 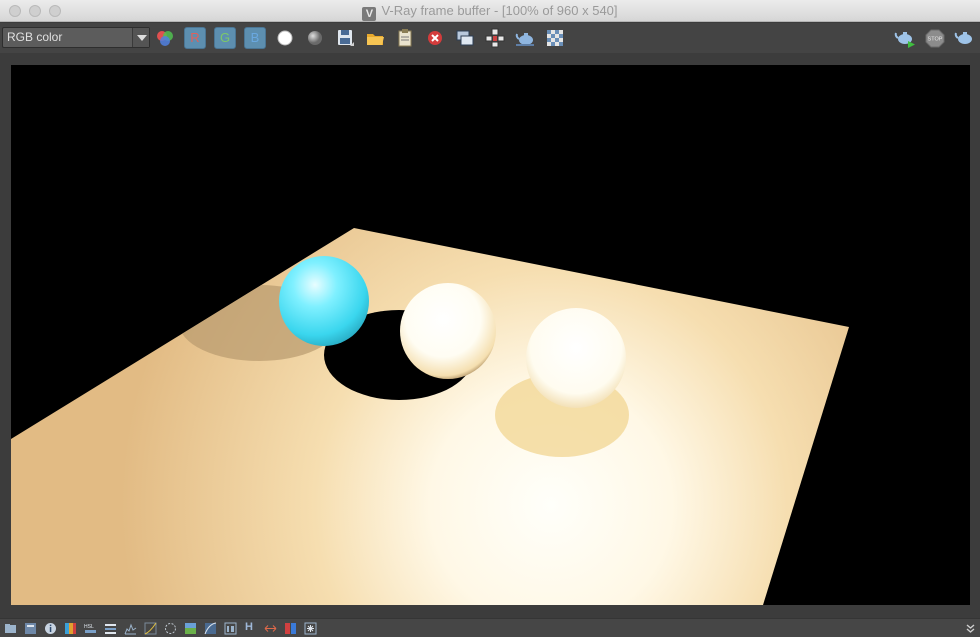 I want to click on toolbar: RGB color R G B STOP, so click(x=490, y=38).